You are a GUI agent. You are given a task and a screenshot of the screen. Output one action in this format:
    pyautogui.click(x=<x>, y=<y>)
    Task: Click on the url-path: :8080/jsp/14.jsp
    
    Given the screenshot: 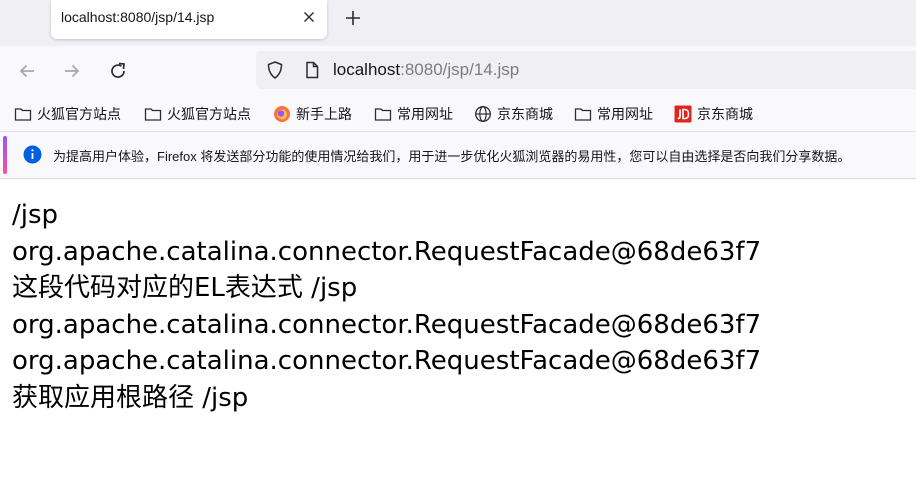 What is the action you would take?
    pyautogui.click(x=460, y=69)
    